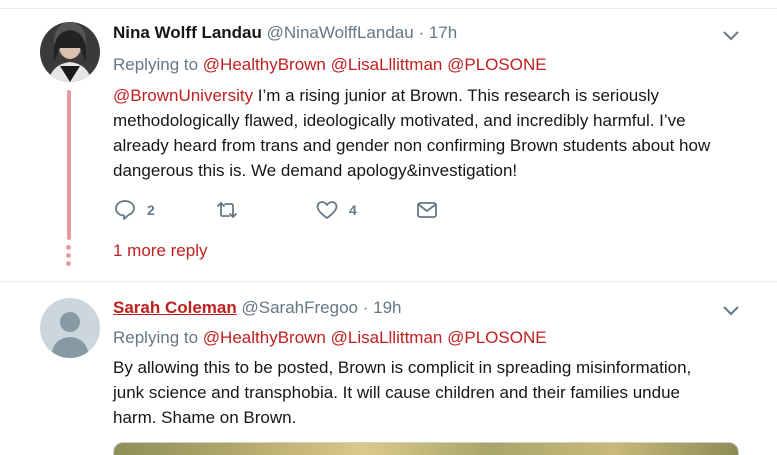 The width and height of the screenshot is (777, 455). What do you see at coordinates (353, 210) in the screenshot?
I see `like-count: 4` at bounding box center [353, 210].